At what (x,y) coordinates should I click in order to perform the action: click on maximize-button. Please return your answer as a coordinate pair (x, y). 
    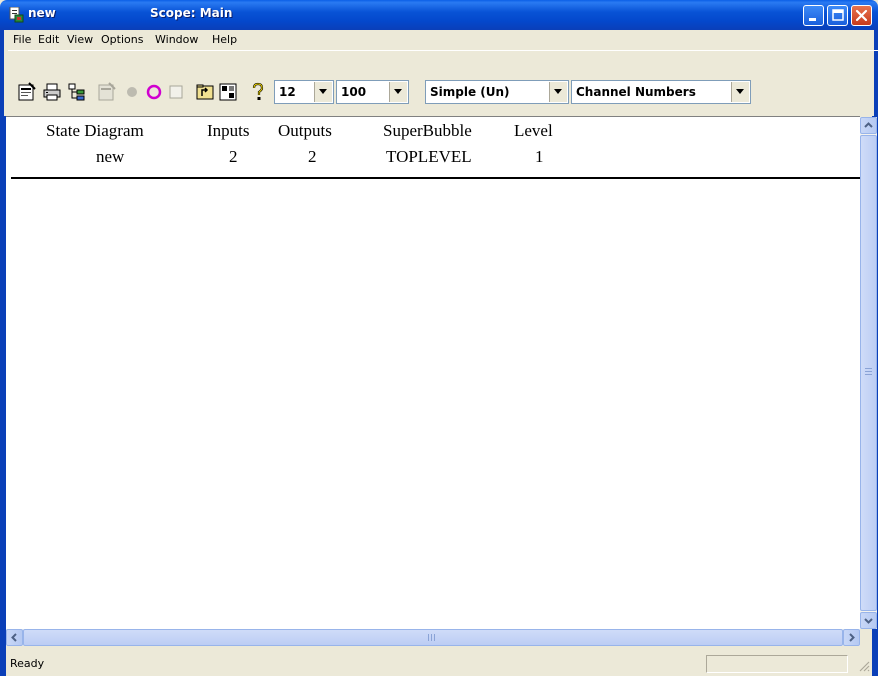
    Looking at the image, I should click on (837, 15).